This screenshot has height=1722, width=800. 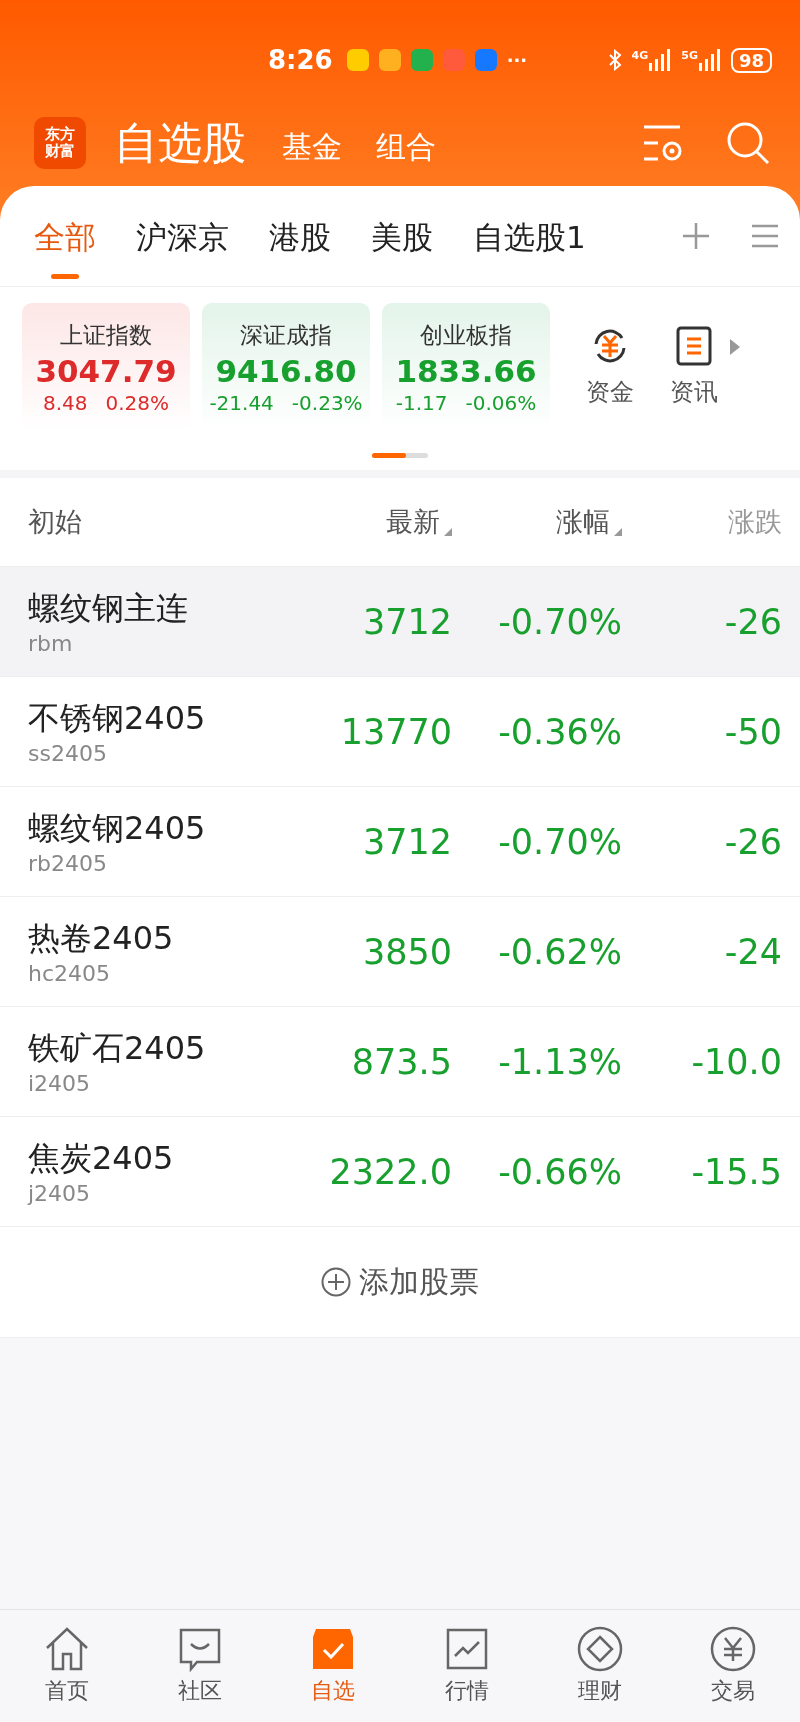 I want to click on column-header: 初始, so click(x=155, y=522).